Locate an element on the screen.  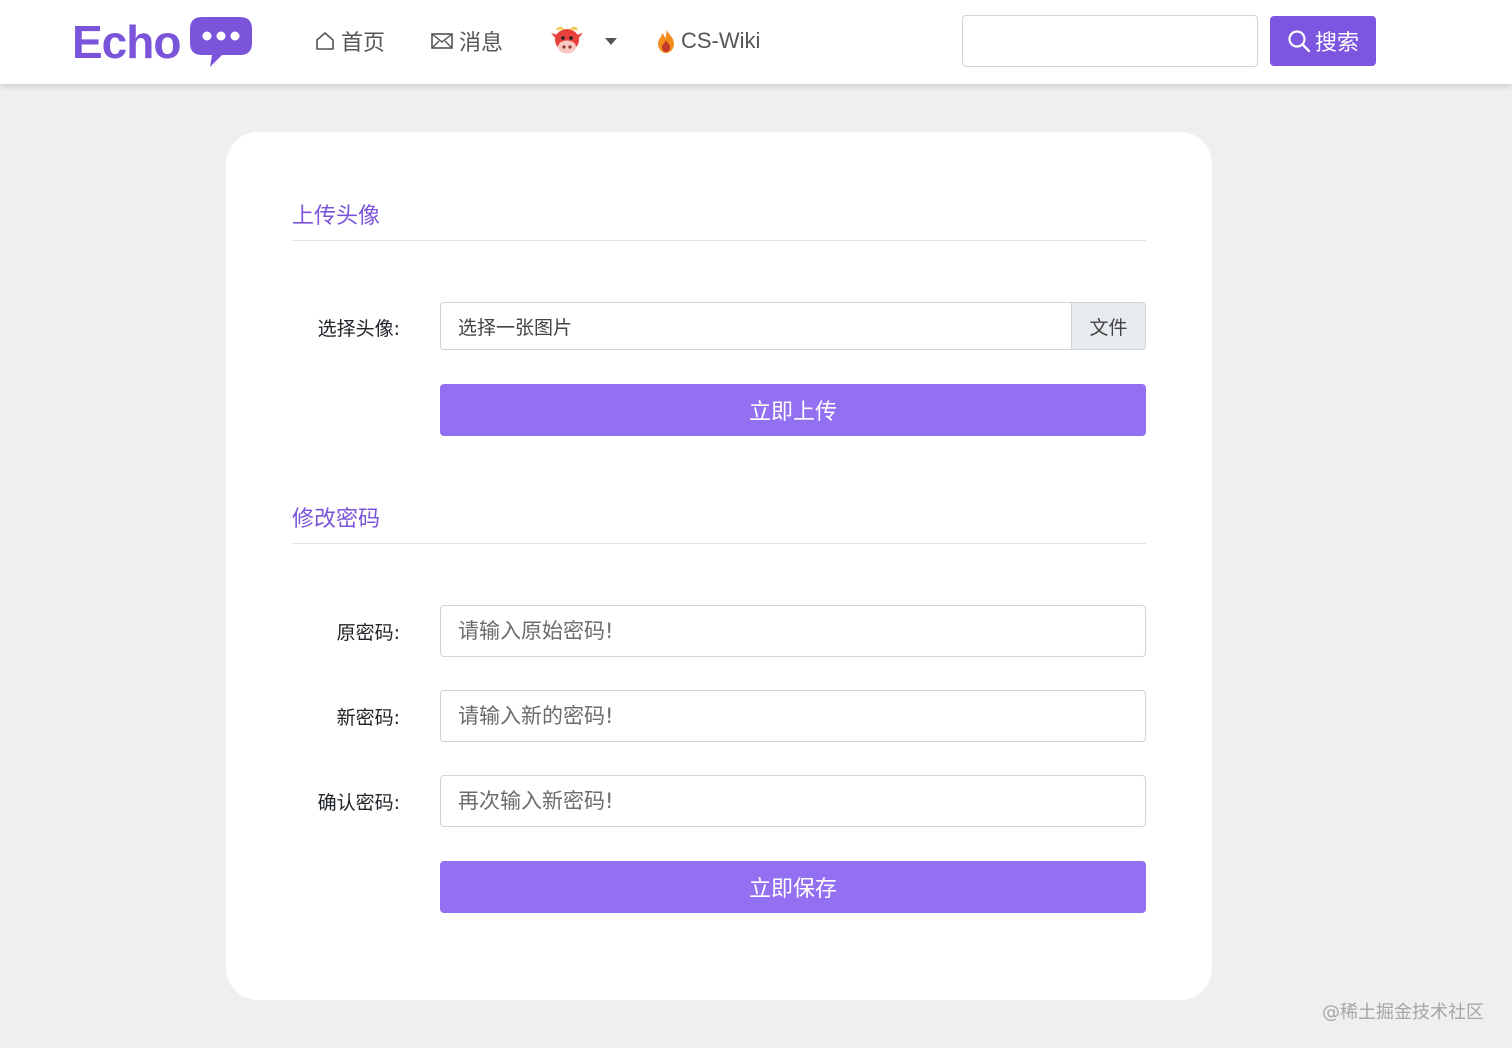
brand-logo: Echo is located at coordinates (163, 42).